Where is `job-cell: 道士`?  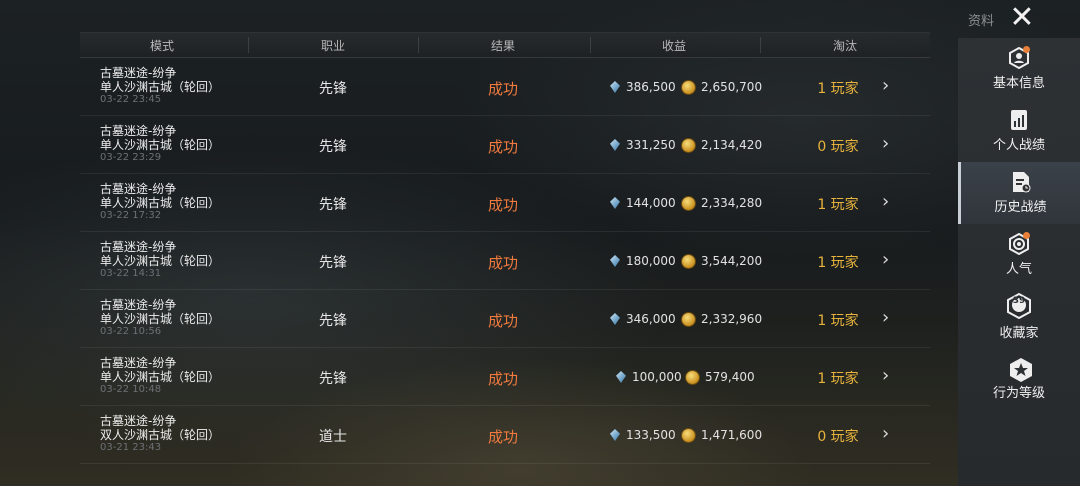 job-cell: 道士 is located at coordinates (333, 437).